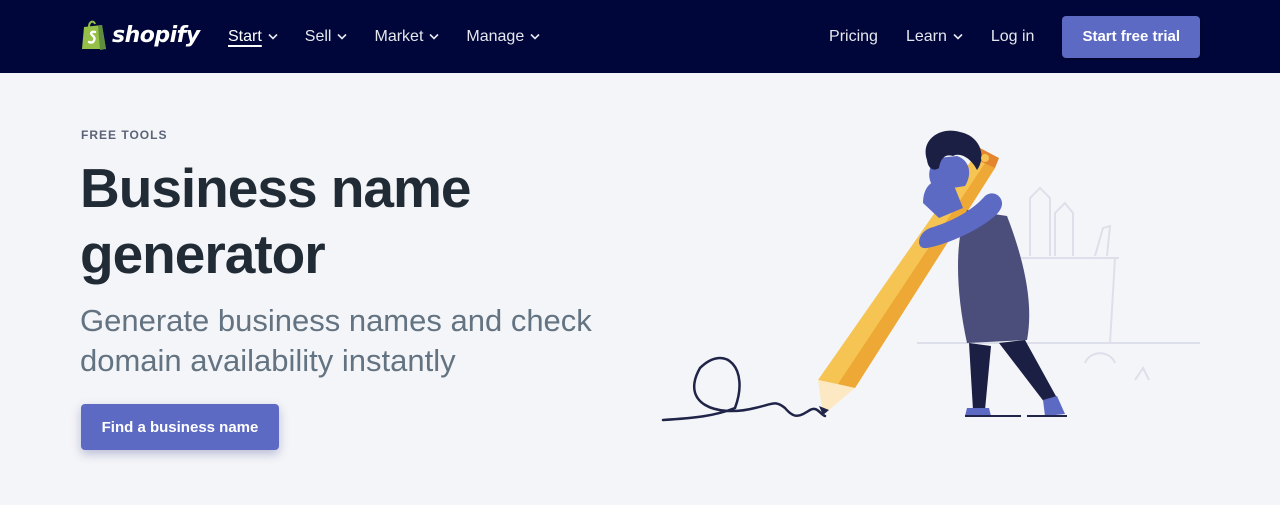 The height and width of the screenshot is (505, 1280). I want to click on nav-item-login: Log in, so click(1013, 37).